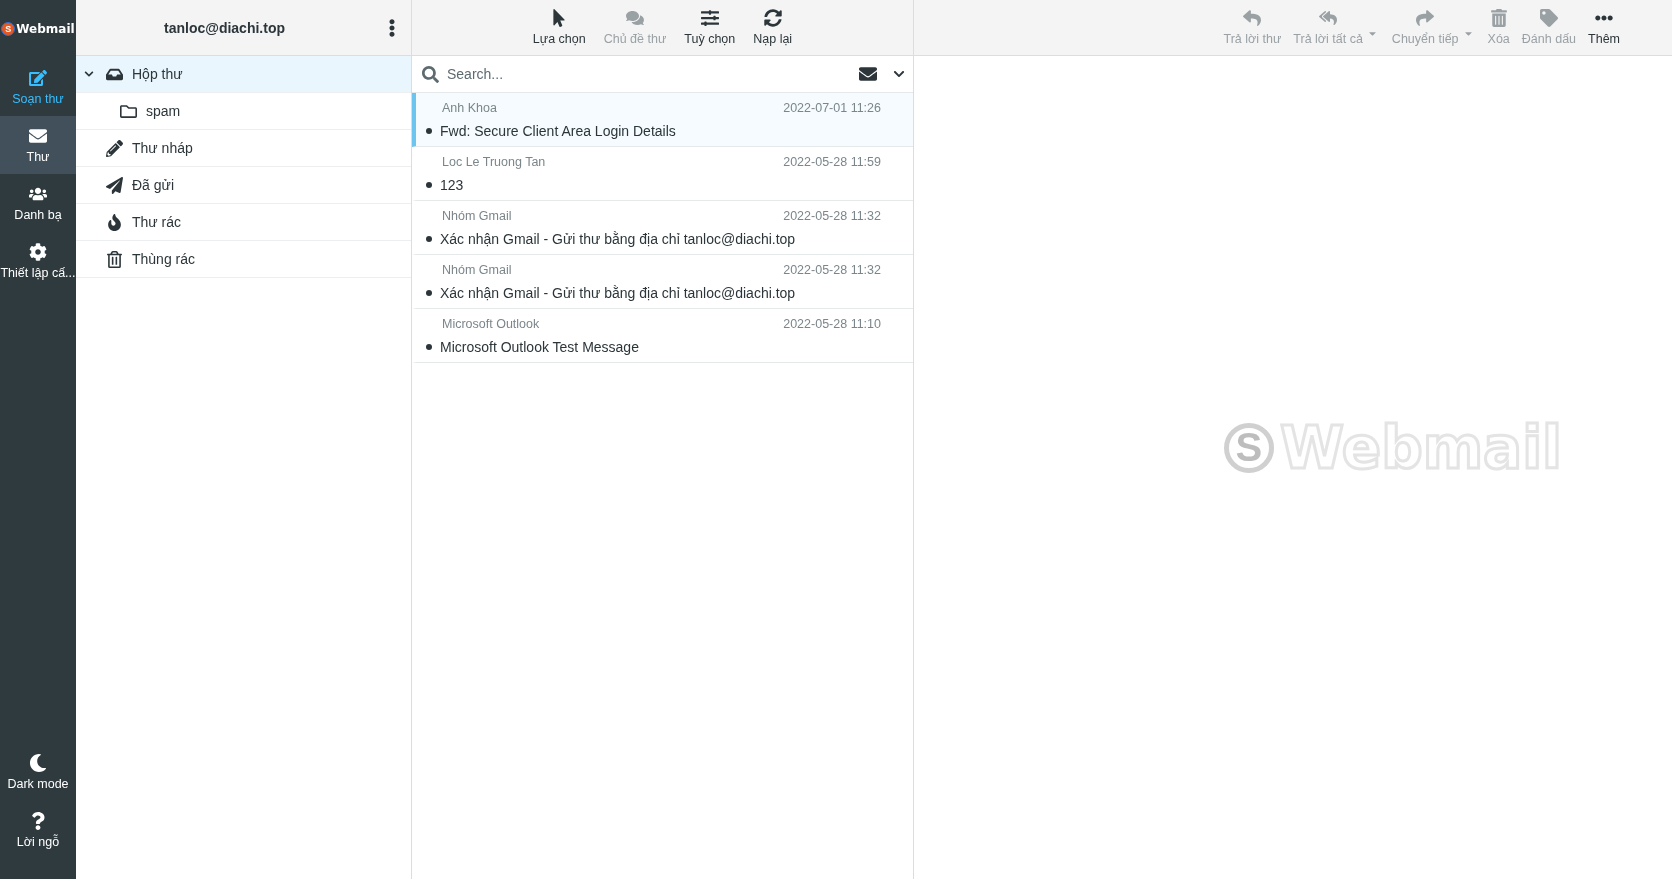 This screenshot has width=1672, height=879. What do you see at coordinates (1328, 18) in the screenshot?
I see `reply-all-icon` at bounding box center [1328, 18].